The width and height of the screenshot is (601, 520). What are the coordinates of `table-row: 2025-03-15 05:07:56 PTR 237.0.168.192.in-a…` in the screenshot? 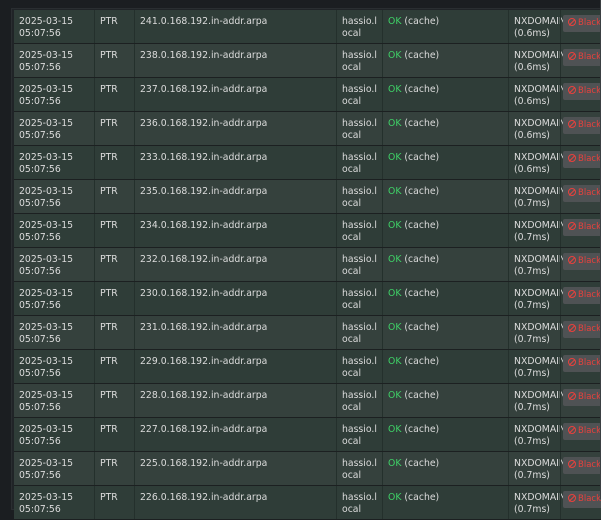 It's located at (307, 95).